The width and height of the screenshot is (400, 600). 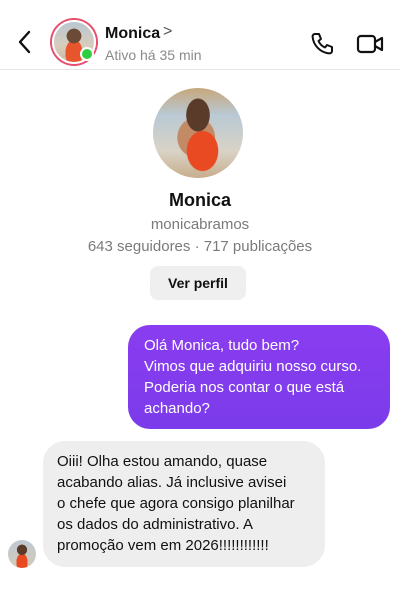 What do you see at coordinates (199, 200) in the screenshot?
I see `profile-name: Monica` at bounding box center [199, 200].